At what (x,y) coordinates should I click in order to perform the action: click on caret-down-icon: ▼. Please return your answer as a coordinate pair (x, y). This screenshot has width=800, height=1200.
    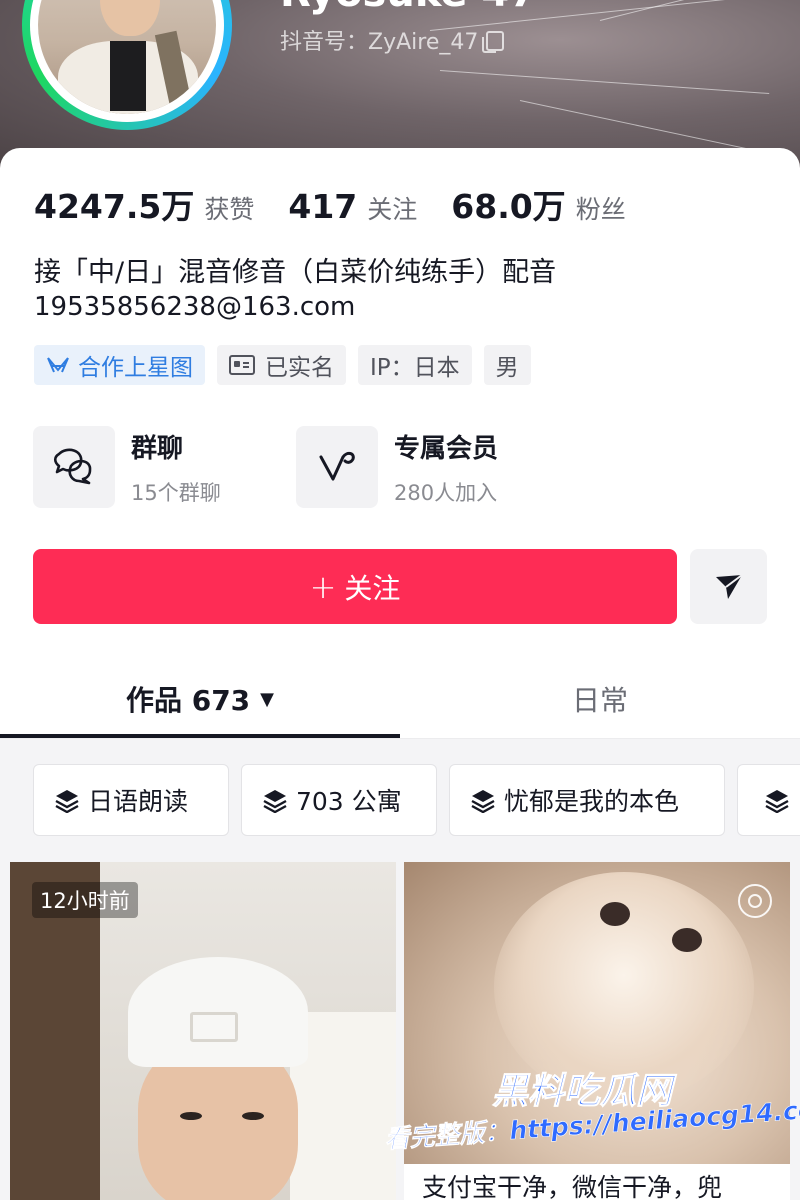
    Looking at the image, I should click on (267, 699).